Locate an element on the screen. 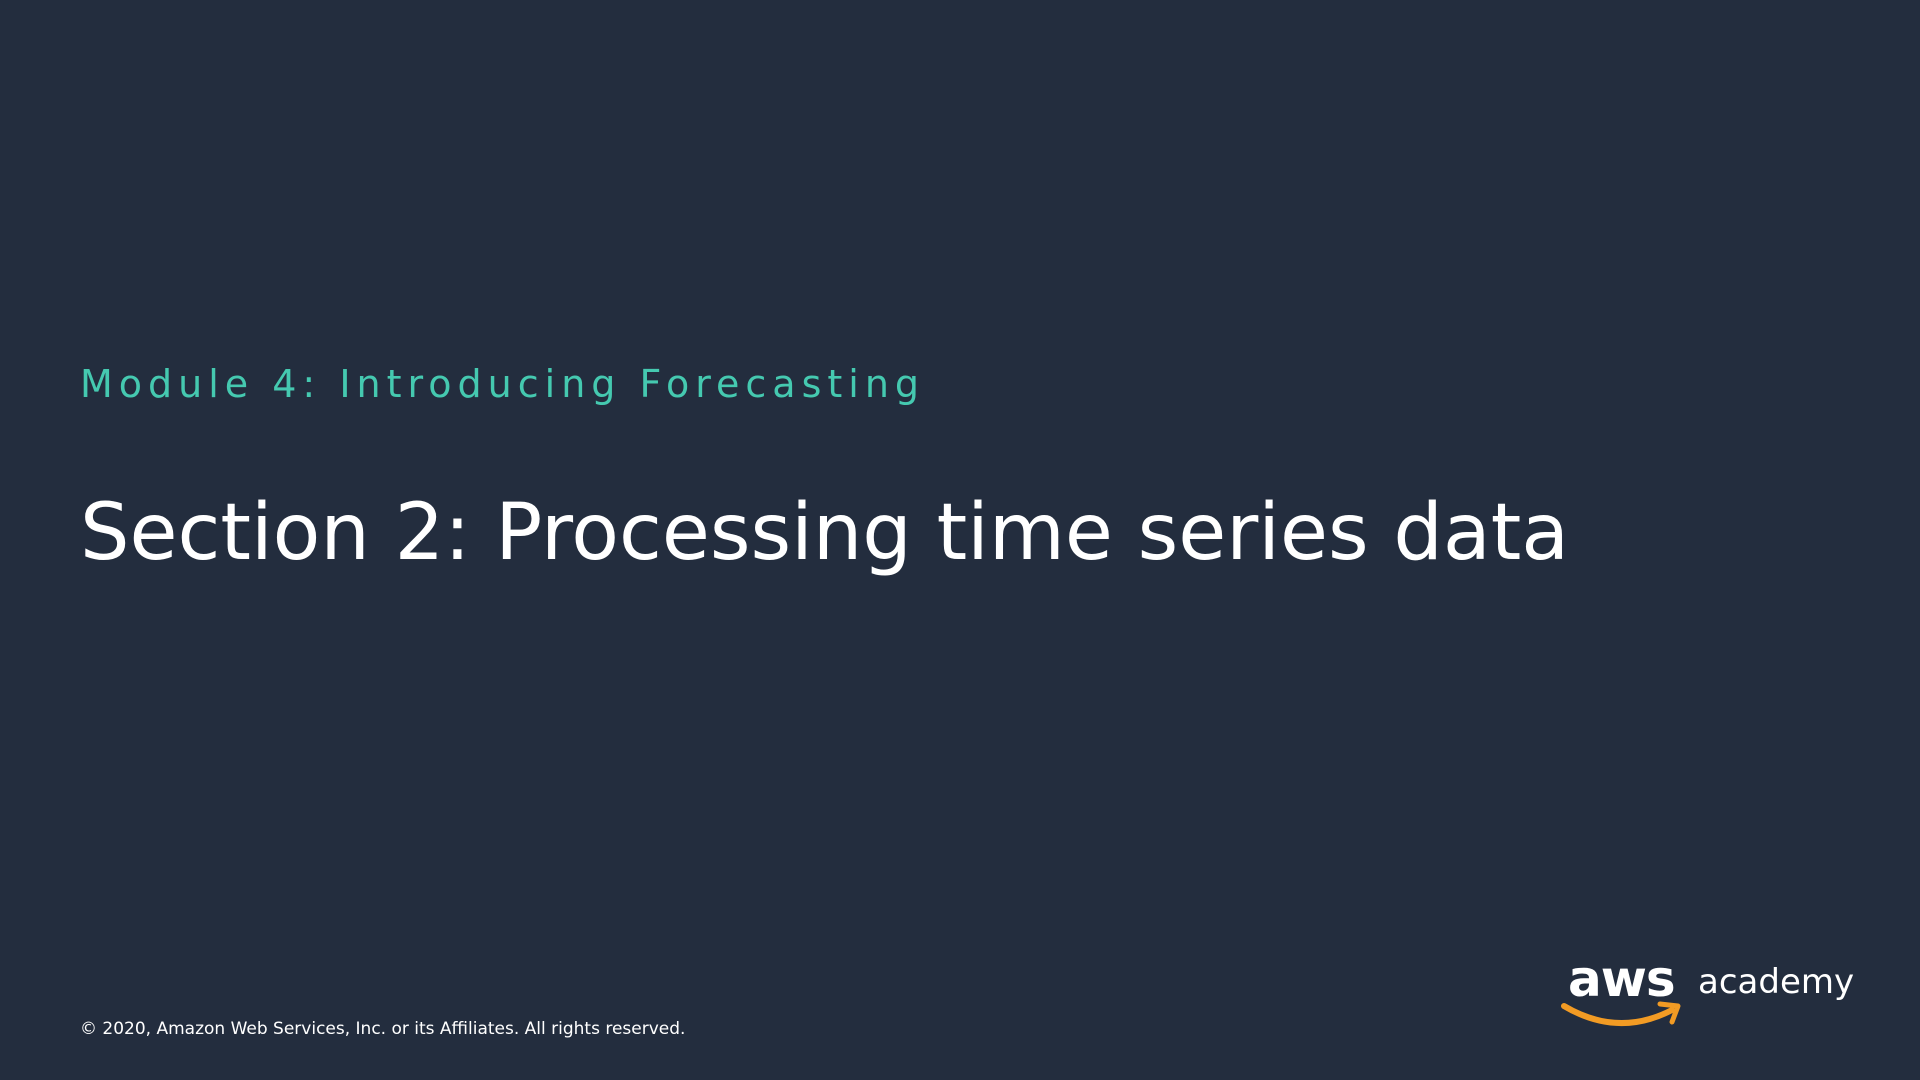  aws-academy-logo: aws academy is located at coordinates (1707, 990).